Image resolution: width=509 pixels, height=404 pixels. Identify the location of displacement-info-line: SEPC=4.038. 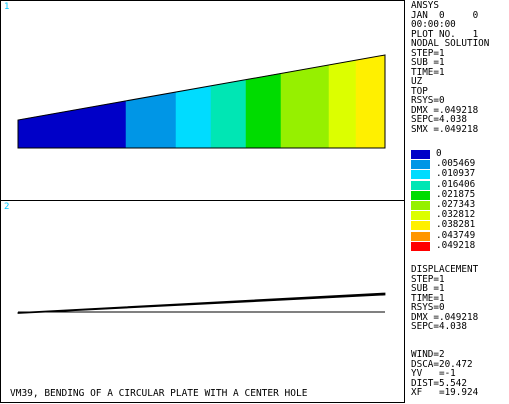
(439, 326).